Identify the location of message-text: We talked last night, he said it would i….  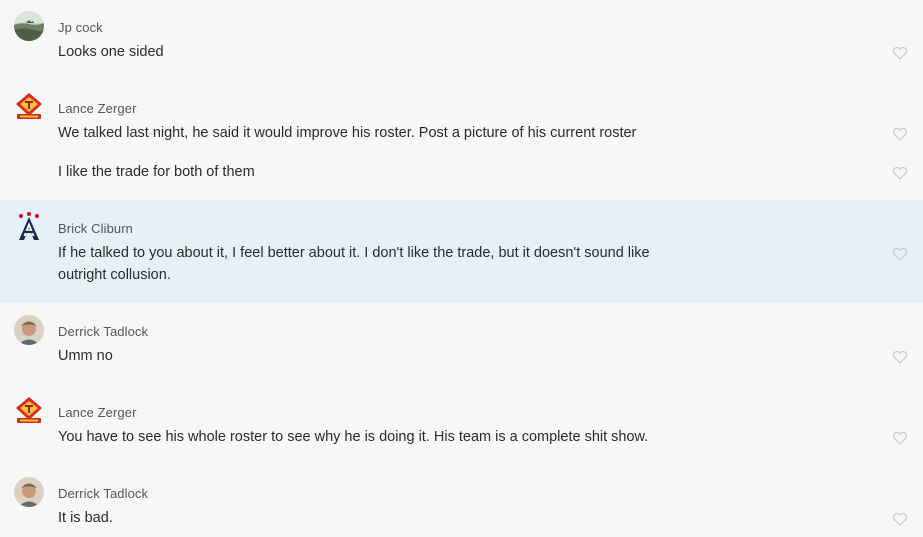
(347, 133).